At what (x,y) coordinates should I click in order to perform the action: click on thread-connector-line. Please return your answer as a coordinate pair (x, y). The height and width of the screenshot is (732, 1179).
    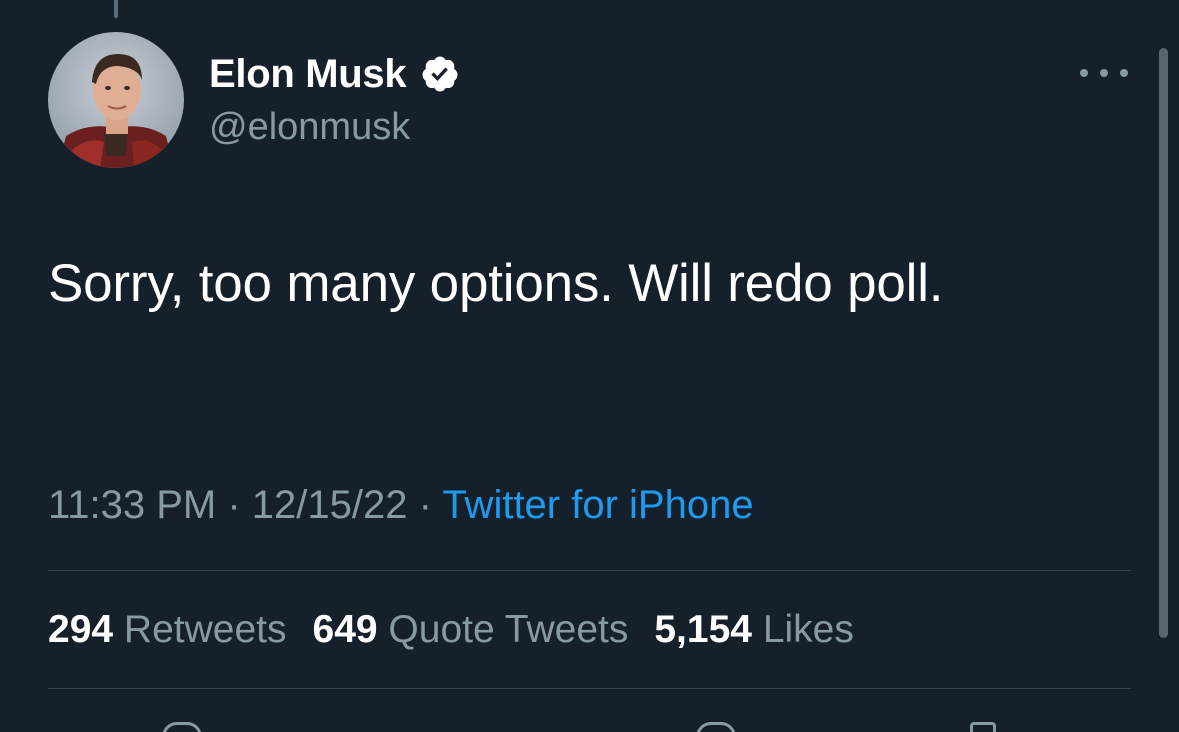
    Looking at the image, I should click on (116, 9).